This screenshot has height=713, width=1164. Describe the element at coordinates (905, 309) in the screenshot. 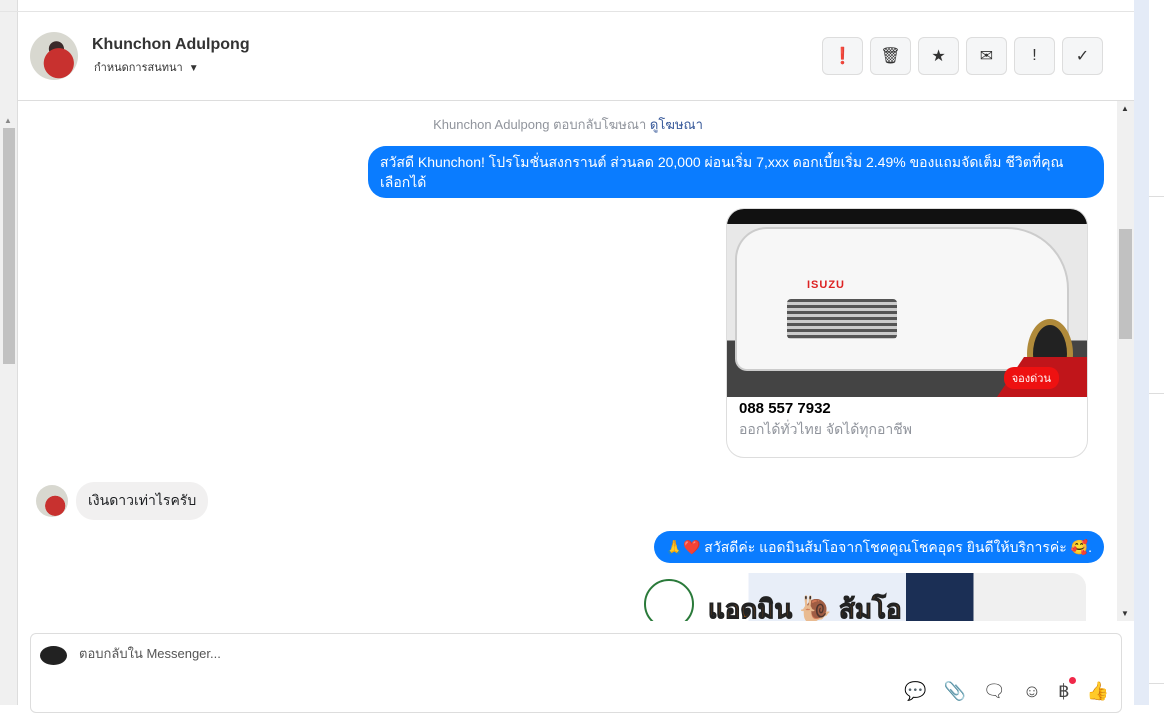

I see `car-body: ISUZU` at that location.